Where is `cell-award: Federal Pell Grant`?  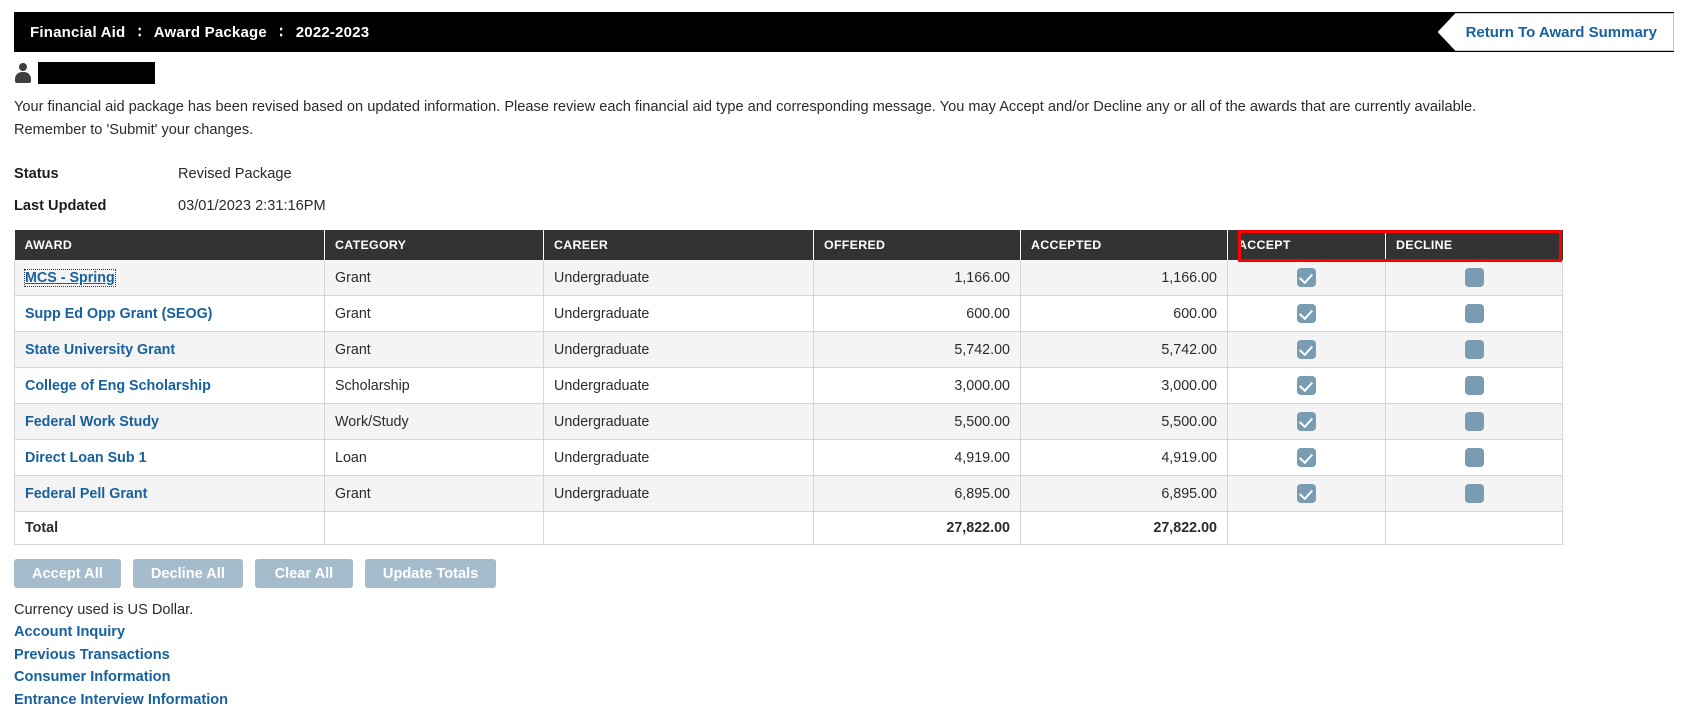
cell-award: Federal Pell Grant is located at coordinates (169, 493).